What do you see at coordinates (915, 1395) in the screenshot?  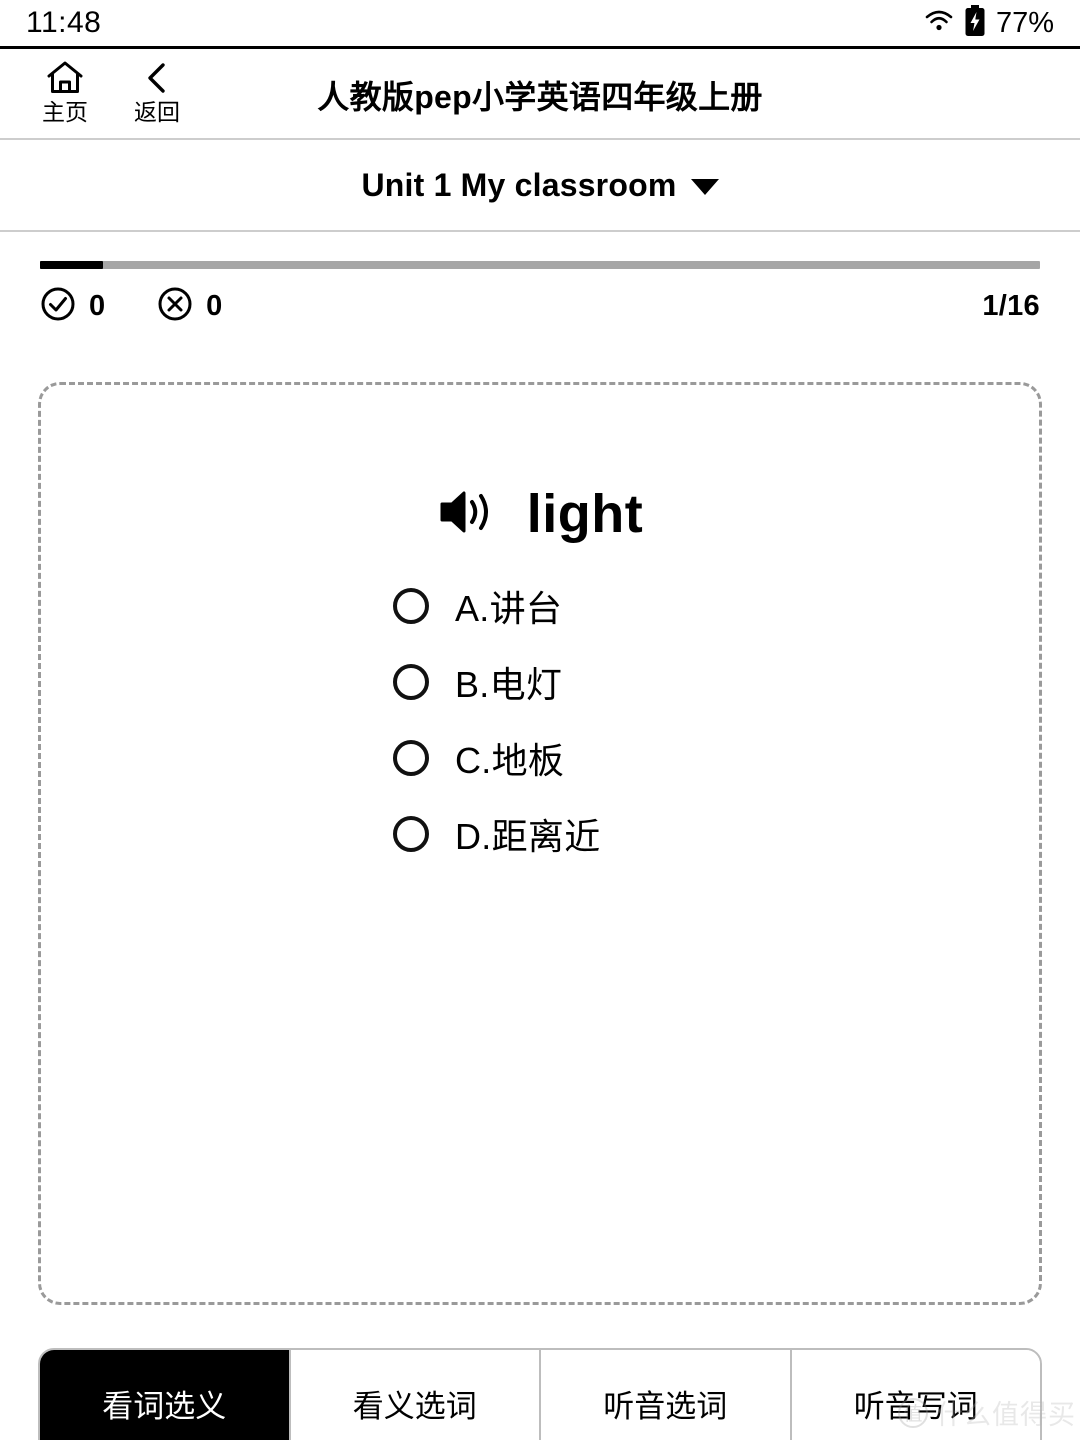 I see `tab-3: 听音写词` at bounding box center [915, 1395].